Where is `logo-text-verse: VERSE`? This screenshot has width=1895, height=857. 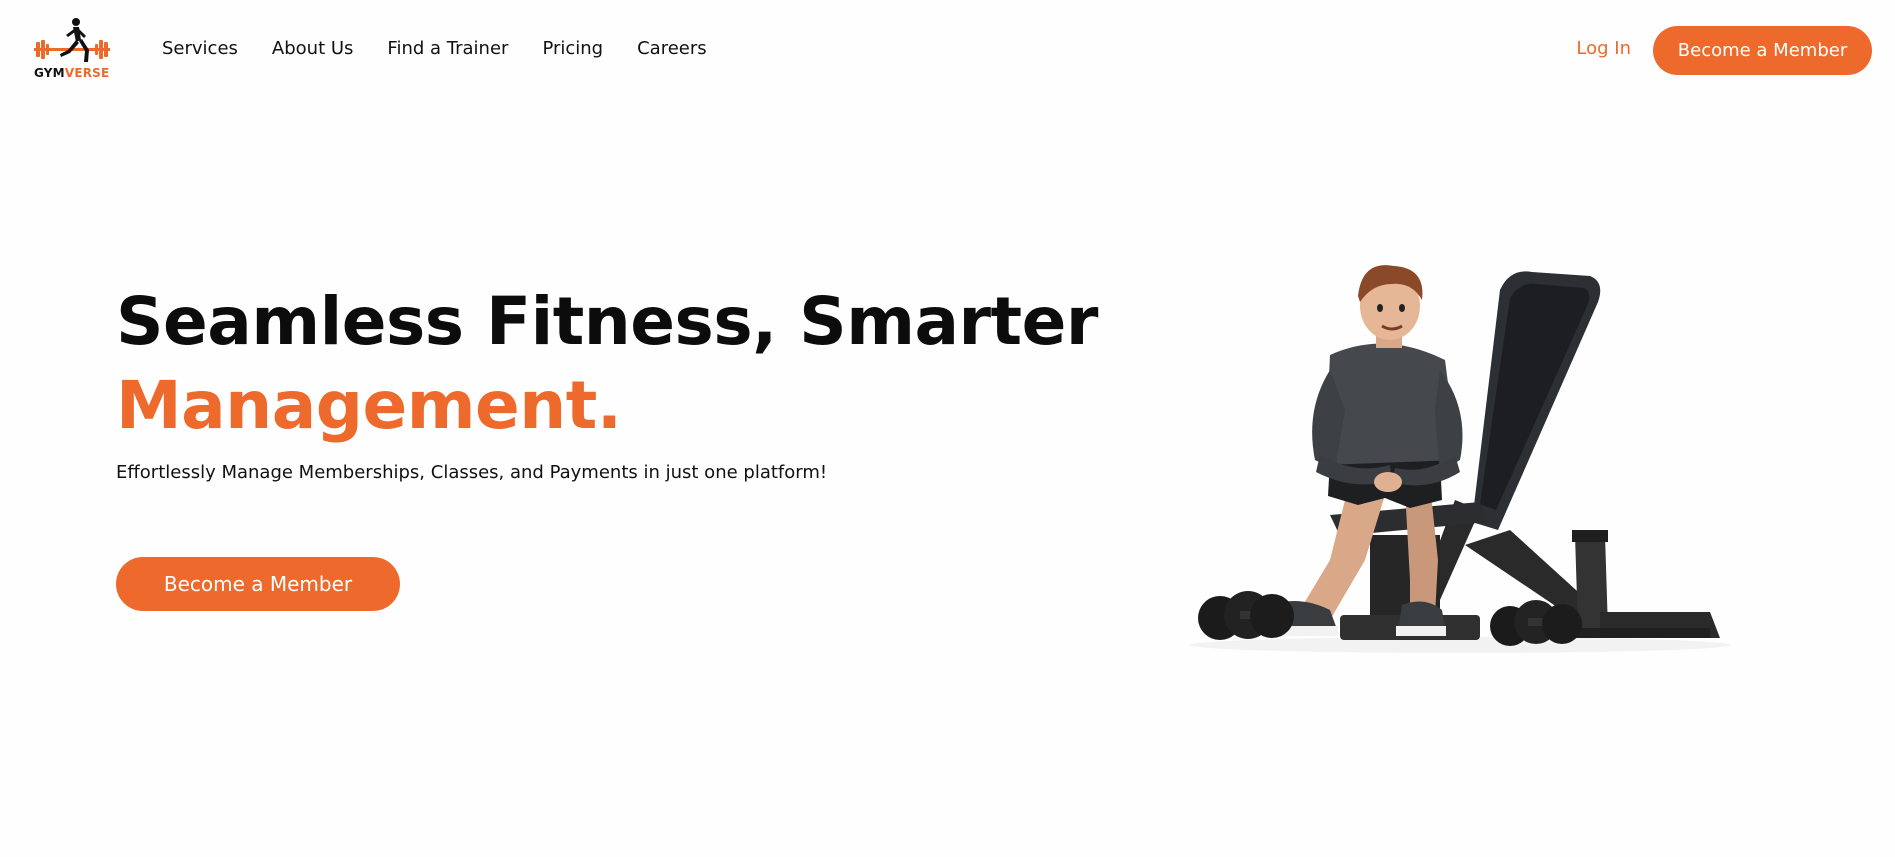
logo-text-verse: VERSE is located at coordinates (87, 73).